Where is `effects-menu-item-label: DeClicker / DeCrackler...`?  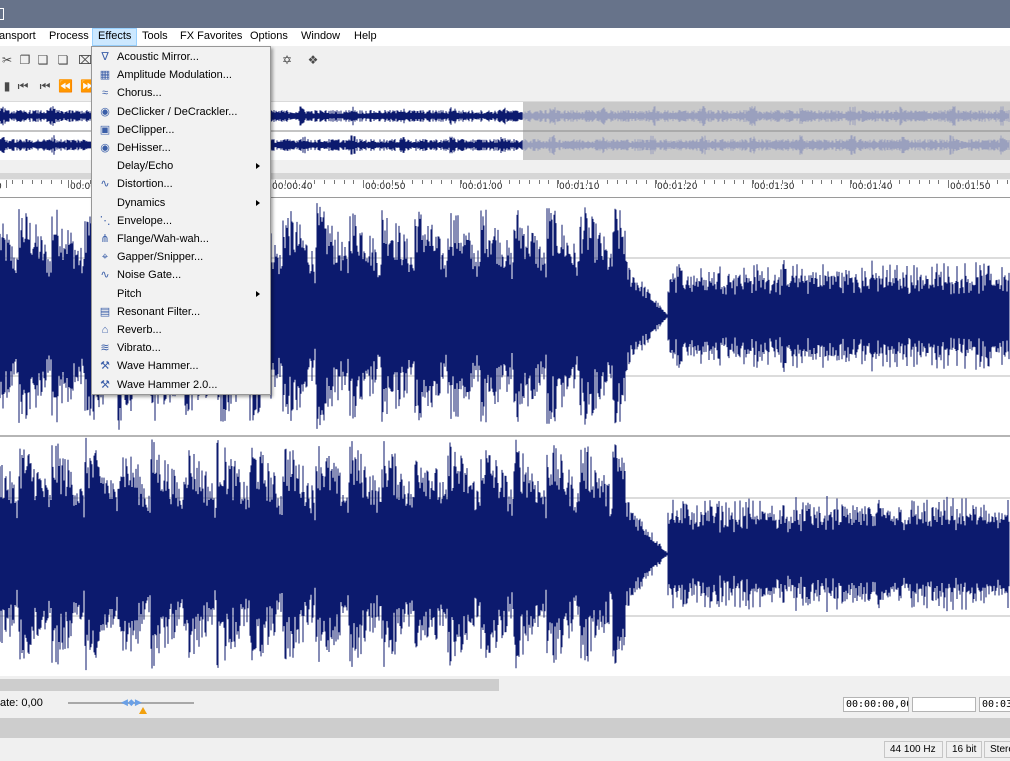
effects-menu-item-label: DeClicker / DeCrackler... is located at coordinates (177, 111).